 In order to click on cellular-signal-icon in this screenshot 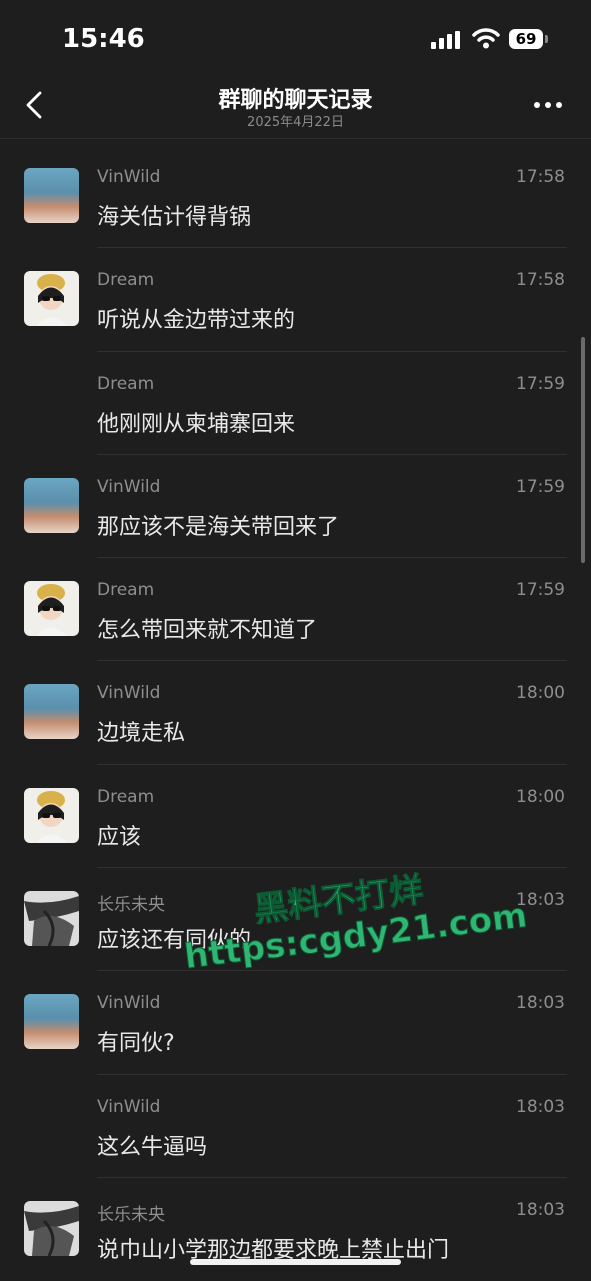, I will do `click(445, 40)`.